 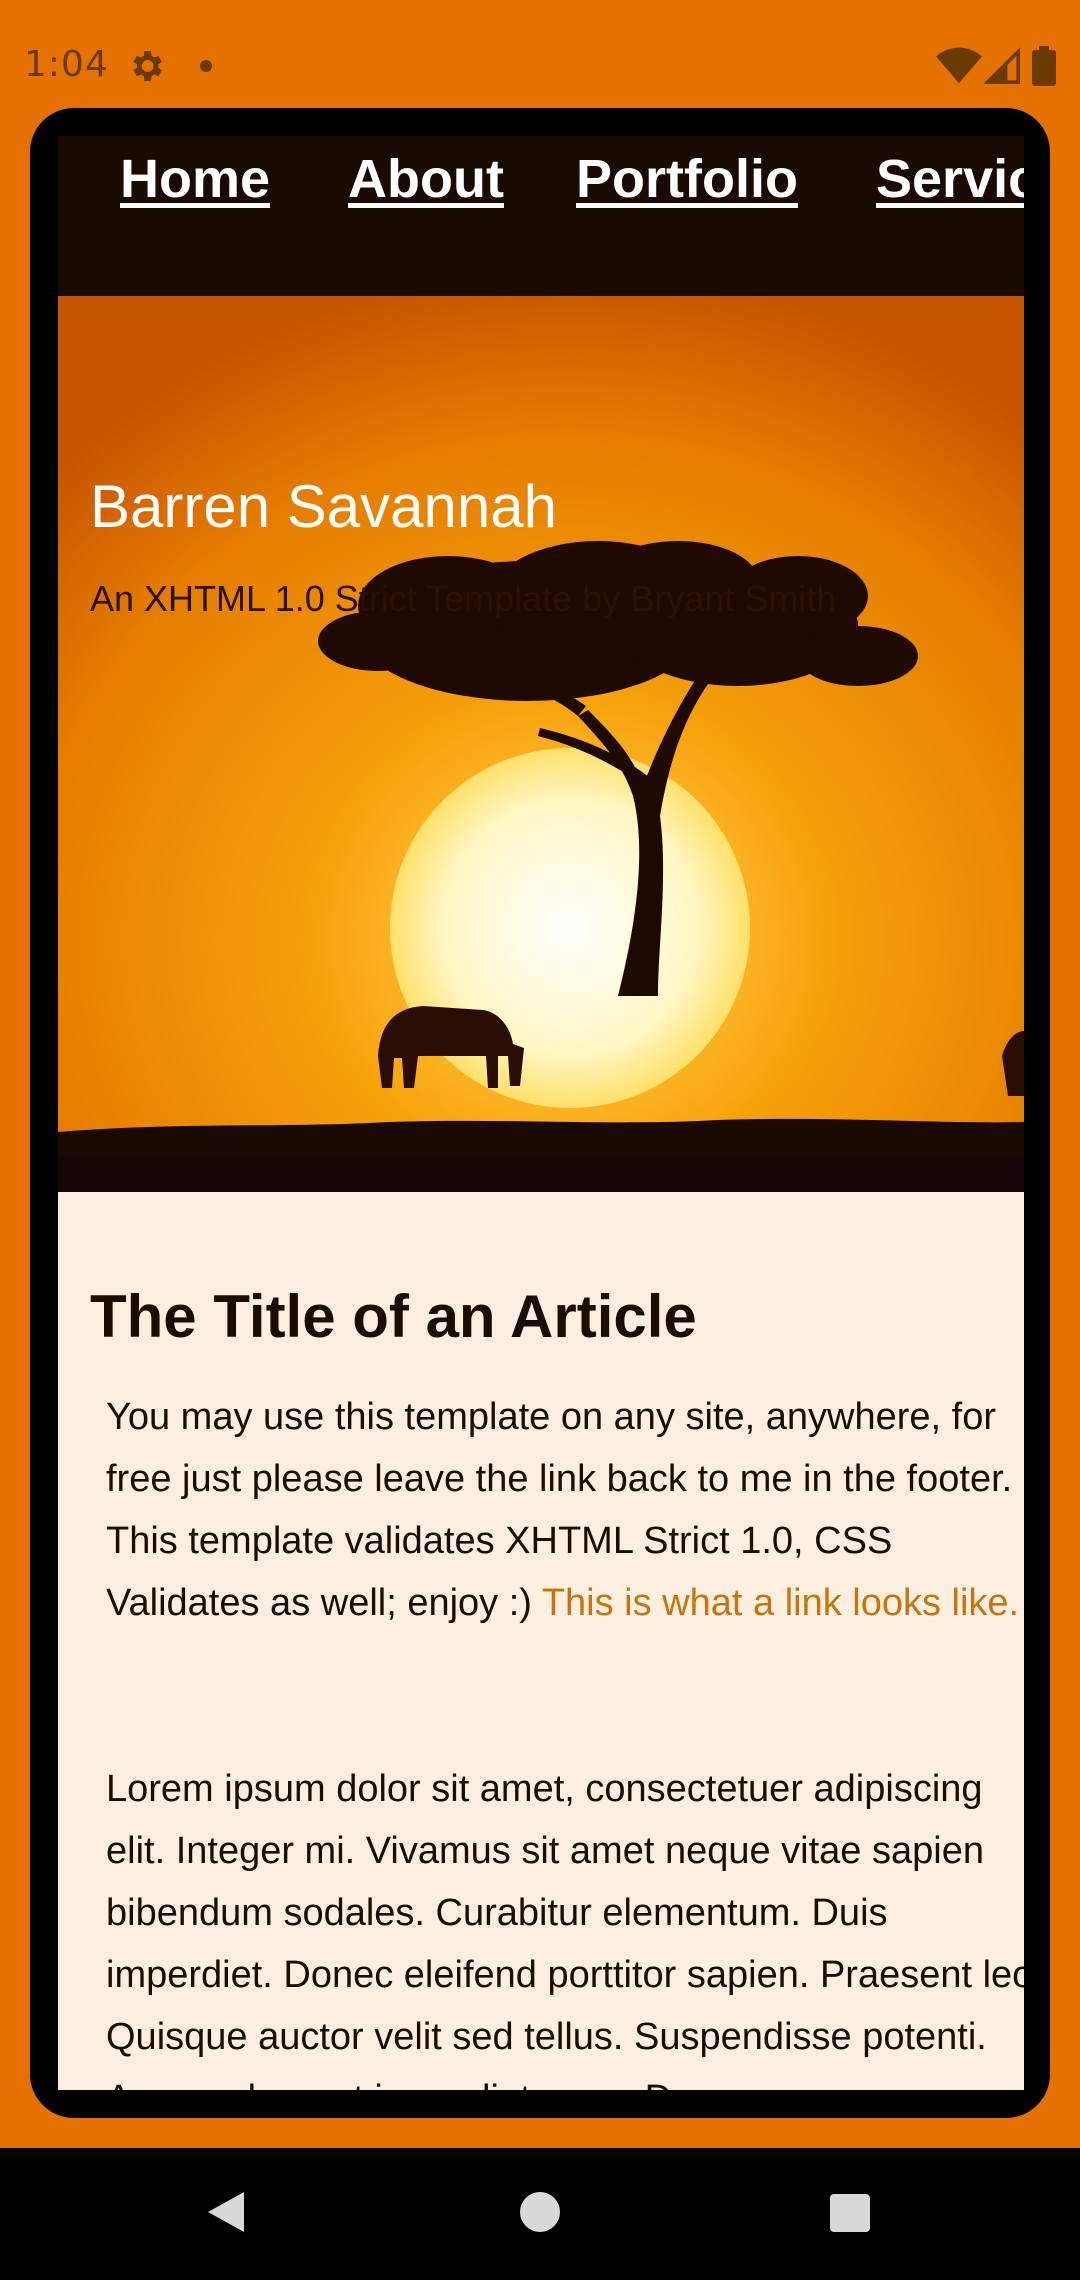 I want to click on battery-icon, so click(x=1044, y=66).